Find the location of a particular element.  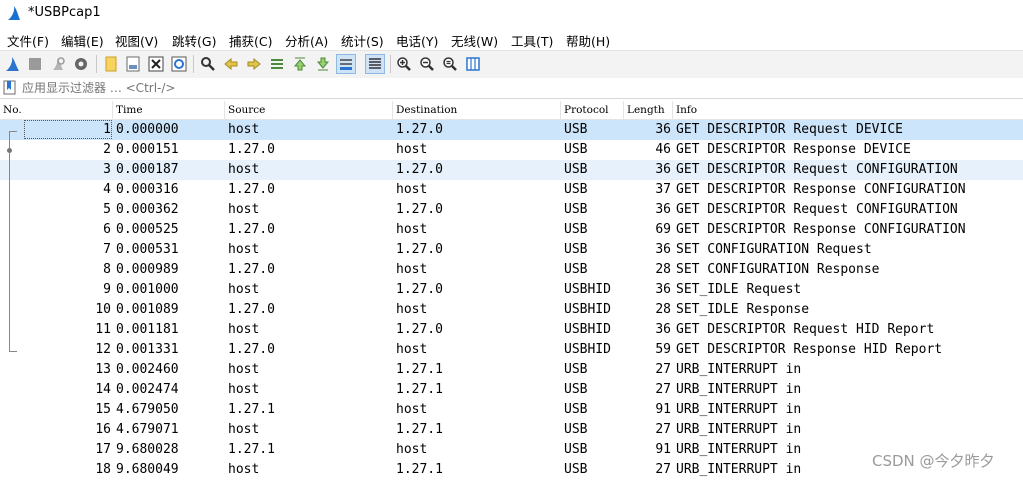

go-to-packet-button is located at coordinates (277, 64).